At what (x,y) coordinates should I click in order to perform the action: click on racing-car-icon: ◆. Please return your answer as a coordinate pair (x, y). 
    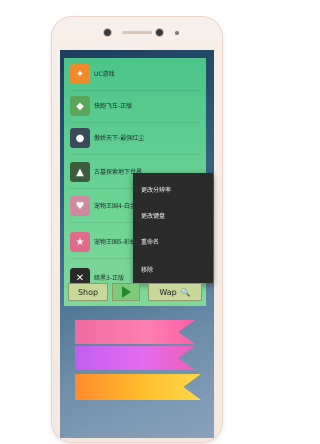
    Looking at the image, I should click on (80, 106).